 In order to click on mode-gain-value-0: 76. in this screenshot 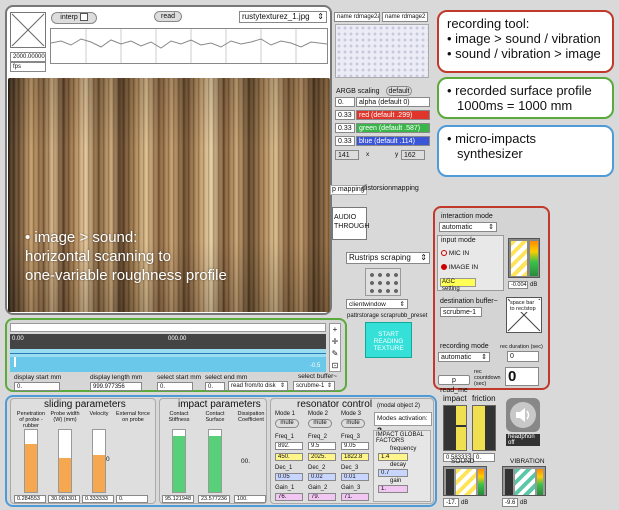, I will do `click(289, 497)`.